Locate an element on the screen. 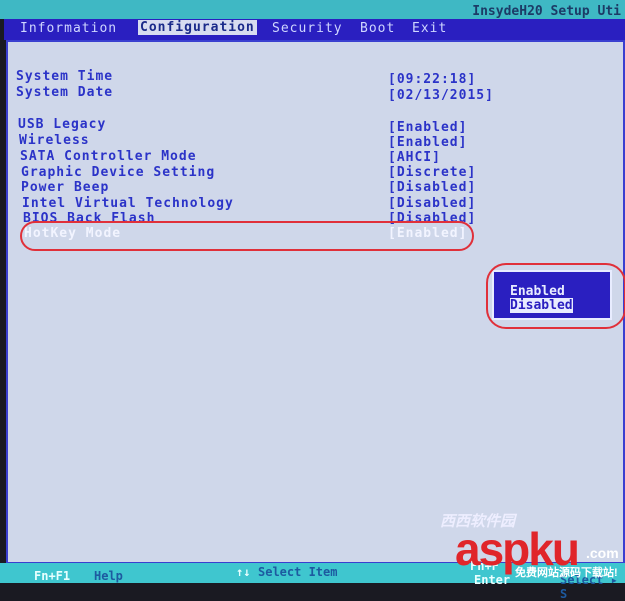  help-label: Help is located at coordinates (108, 576).